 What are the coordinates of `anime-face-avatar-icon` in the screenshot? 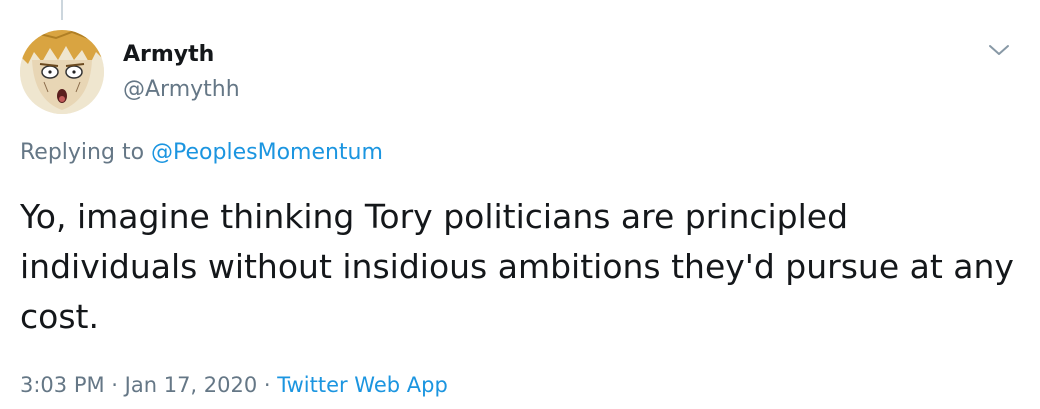 It's located at (62, 72).